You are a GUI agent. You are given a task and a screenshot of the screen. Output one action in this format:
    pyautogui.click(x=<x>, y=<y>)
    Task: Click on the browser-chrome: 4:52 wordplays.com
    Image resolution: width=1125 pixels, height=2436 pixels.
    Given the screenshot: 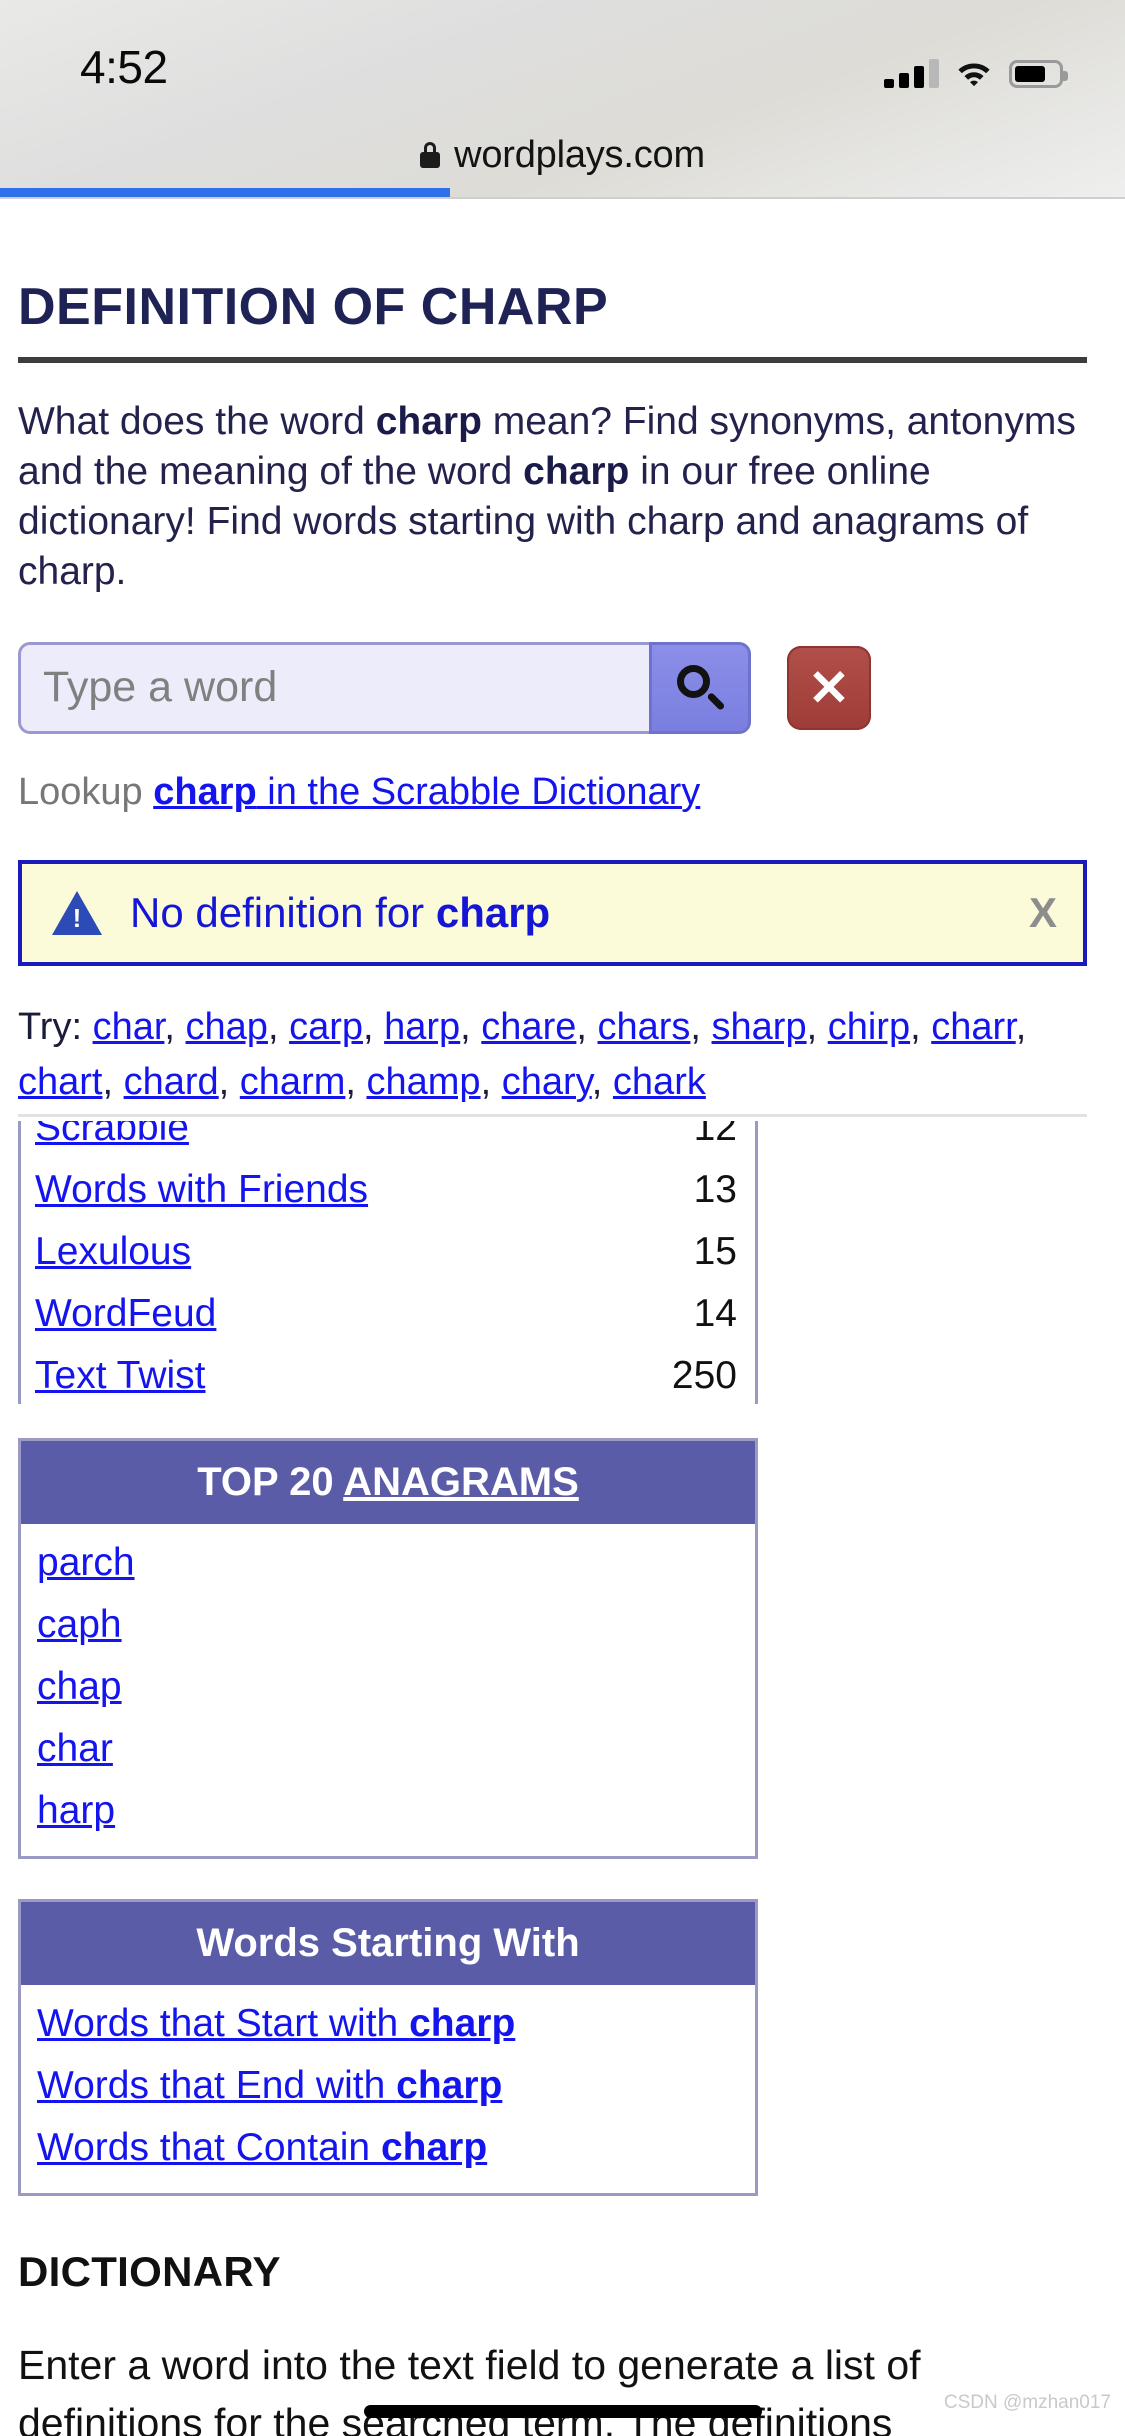 What is the action you would take?
    pyautogui.click(x=562, y=99)
    